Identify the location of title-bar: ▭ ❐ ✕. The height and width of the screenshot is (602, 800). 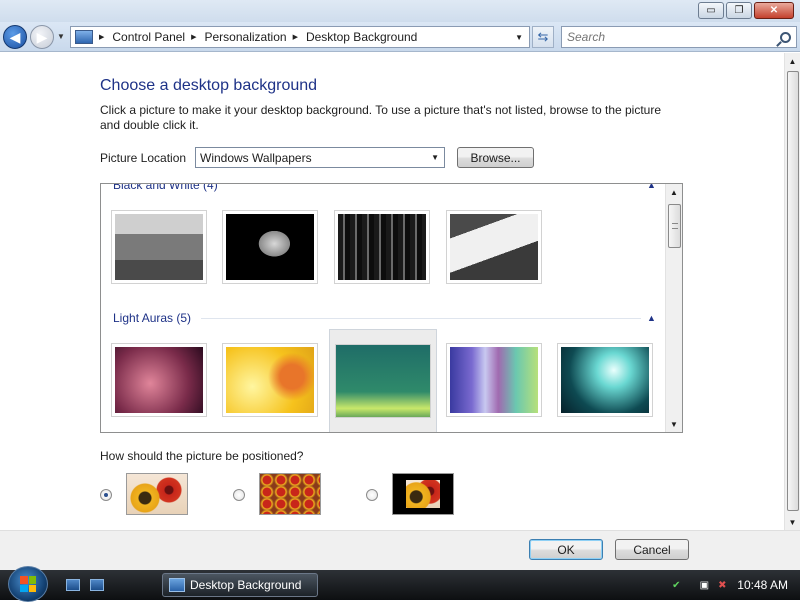
(400, 11).